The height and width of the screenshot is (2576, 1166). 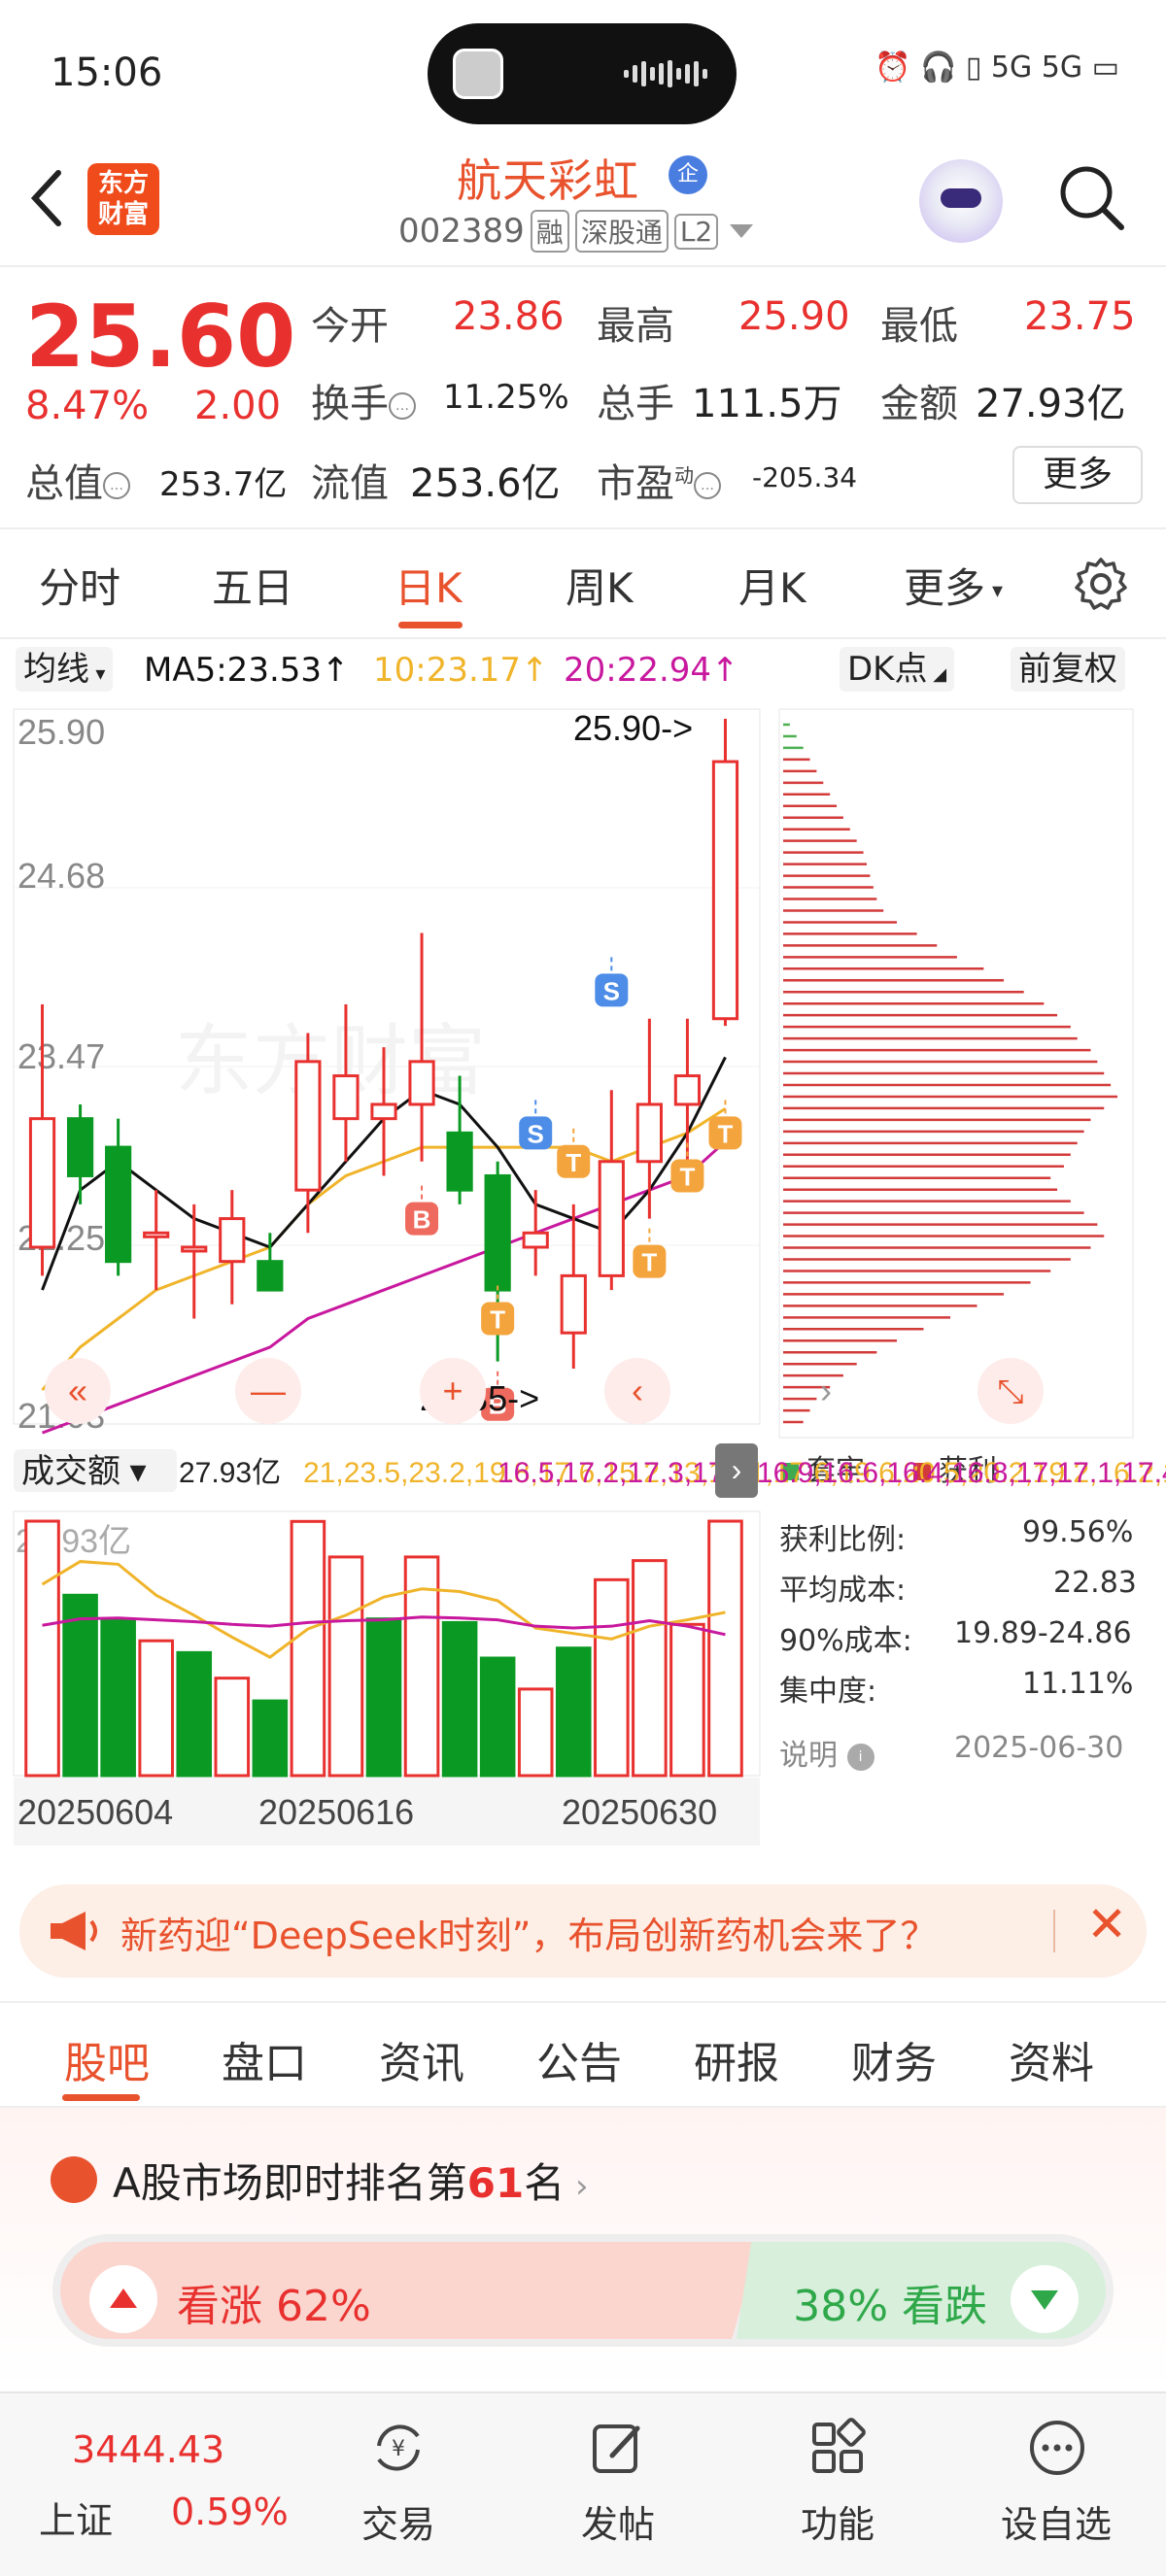 What do you see at coordinates (579, 2059) in the screenshot?
I see `tab-announcements: 公告` at bounding box center [579, 2059].